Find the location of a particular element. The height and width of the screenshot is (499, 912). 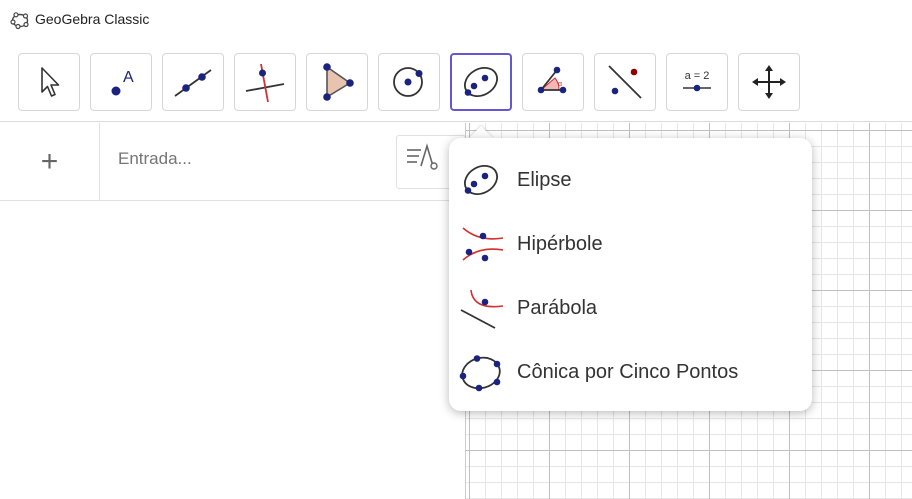

perpendicular-line-tool-button is located at coordinates (265, 82).